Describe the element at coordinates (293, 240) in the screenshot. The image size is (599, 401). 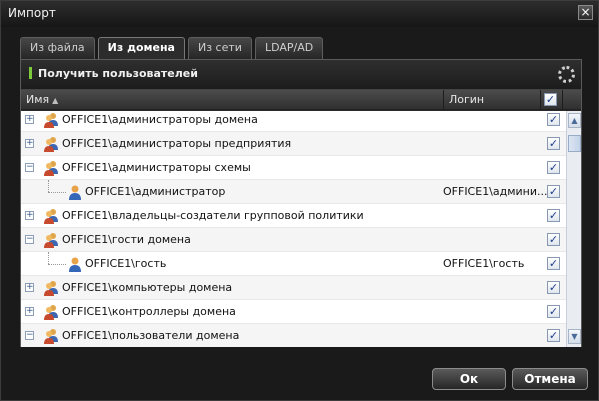
I see `group-row: − OFFICE1\гости домена ✓` at that location.